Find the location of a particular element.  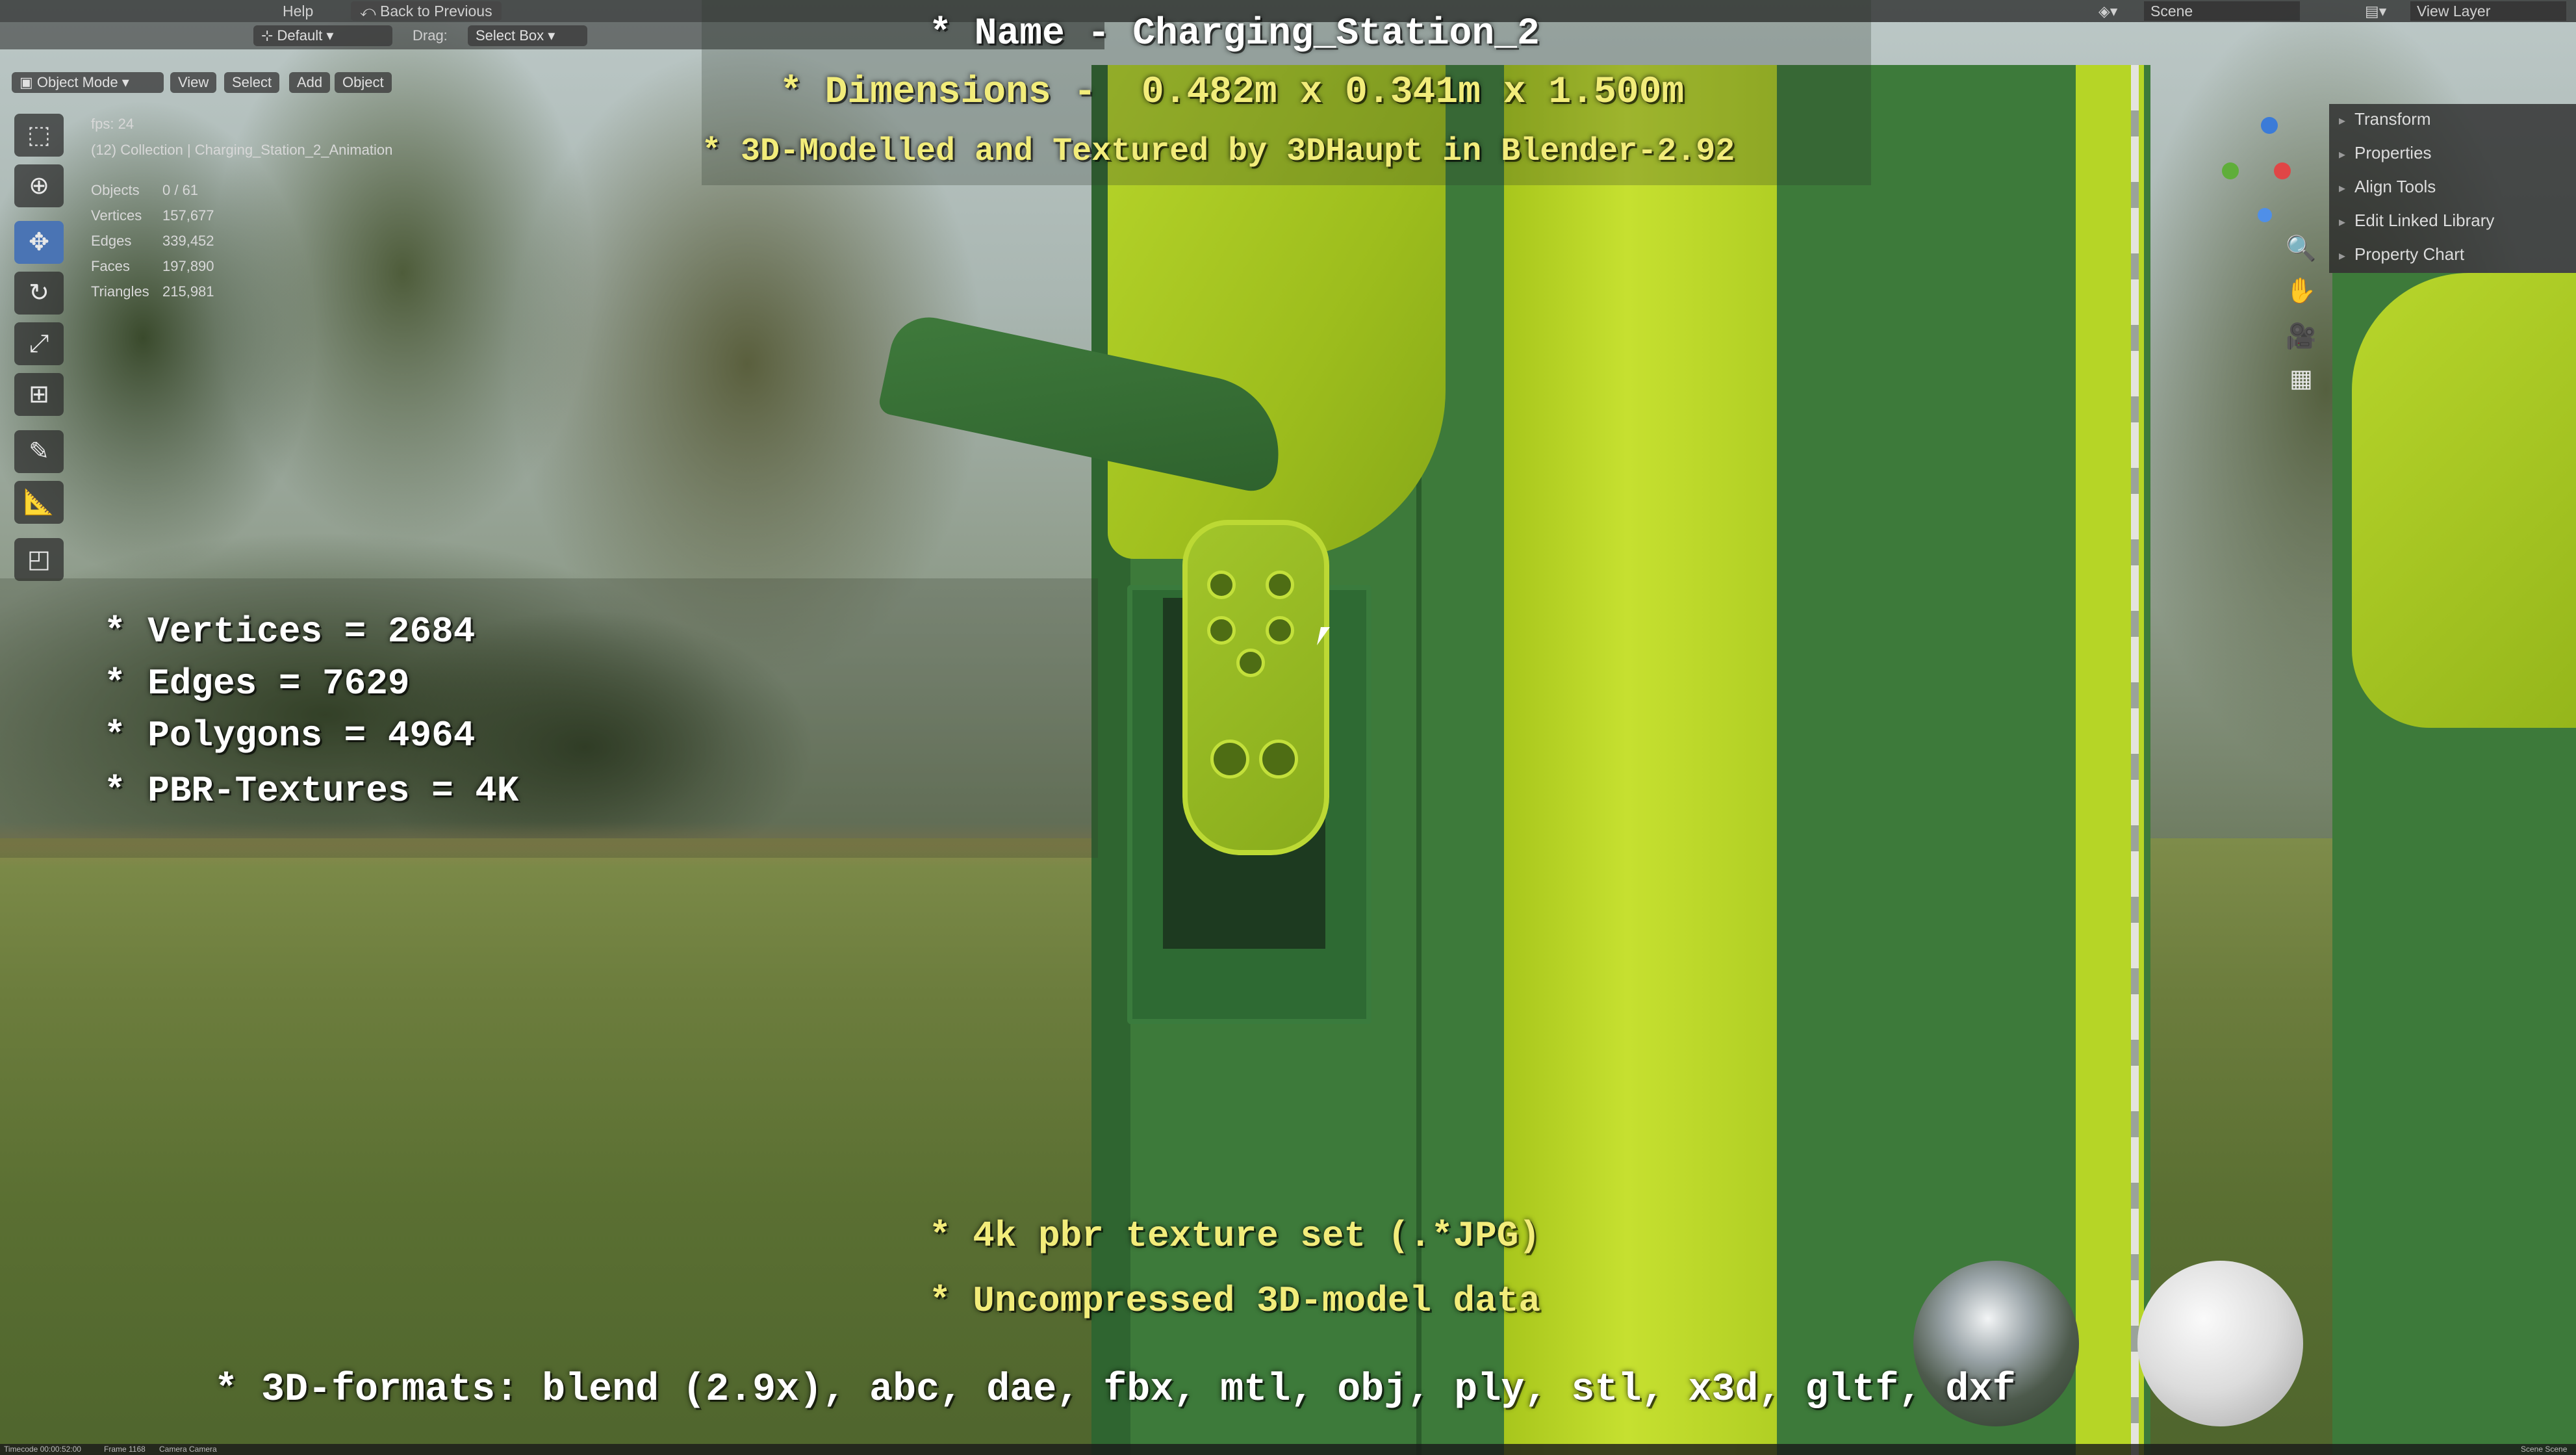

rotate-icon: ↻ is located at coordinates (39, 294).